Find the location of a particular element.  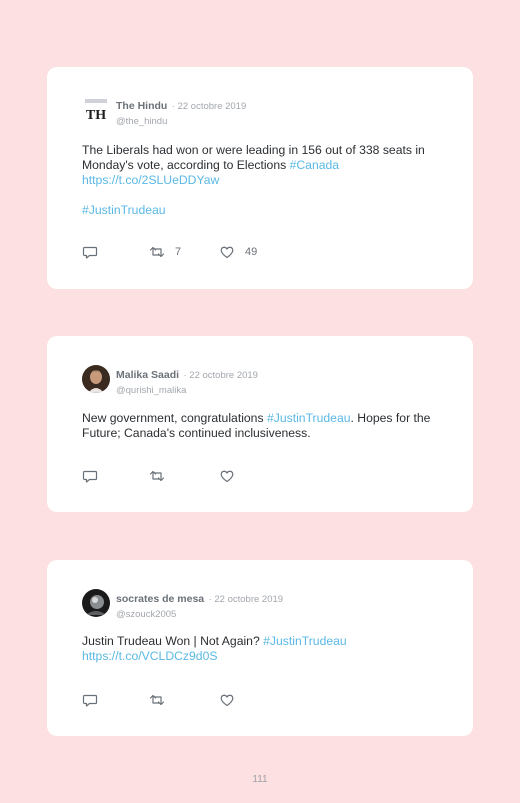

retweet-count: 7 is located at coordinates (178, 252).